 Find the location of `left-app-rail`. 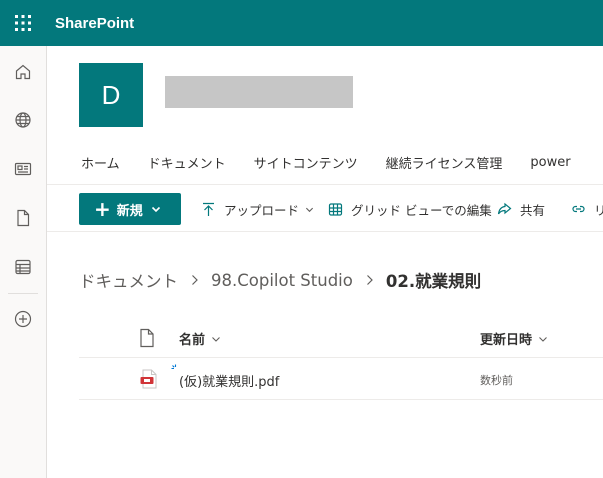

left-app-rail is located at coordinates (23, 262).